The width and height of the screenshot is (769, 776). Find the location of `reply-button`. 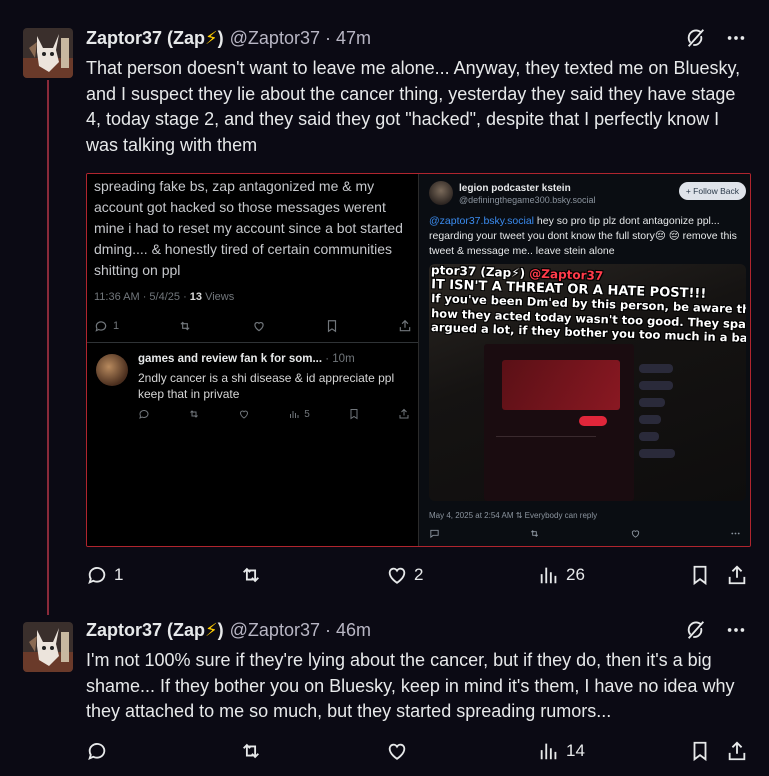

reply-button is located at coordinates (100, 751).